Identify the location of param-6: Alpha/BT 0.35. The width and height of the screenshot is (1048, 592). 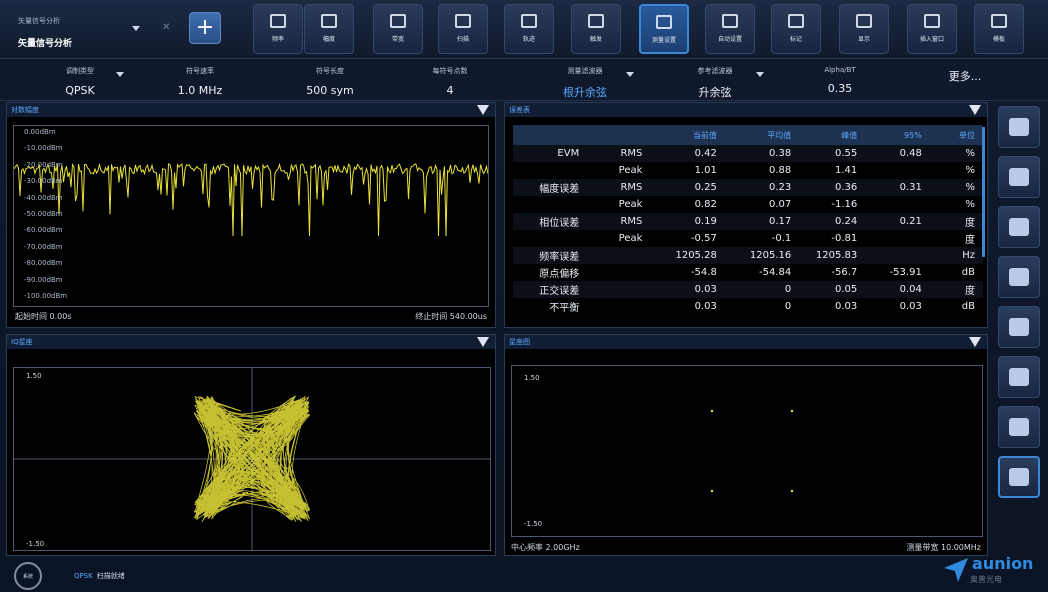
(840, 80).